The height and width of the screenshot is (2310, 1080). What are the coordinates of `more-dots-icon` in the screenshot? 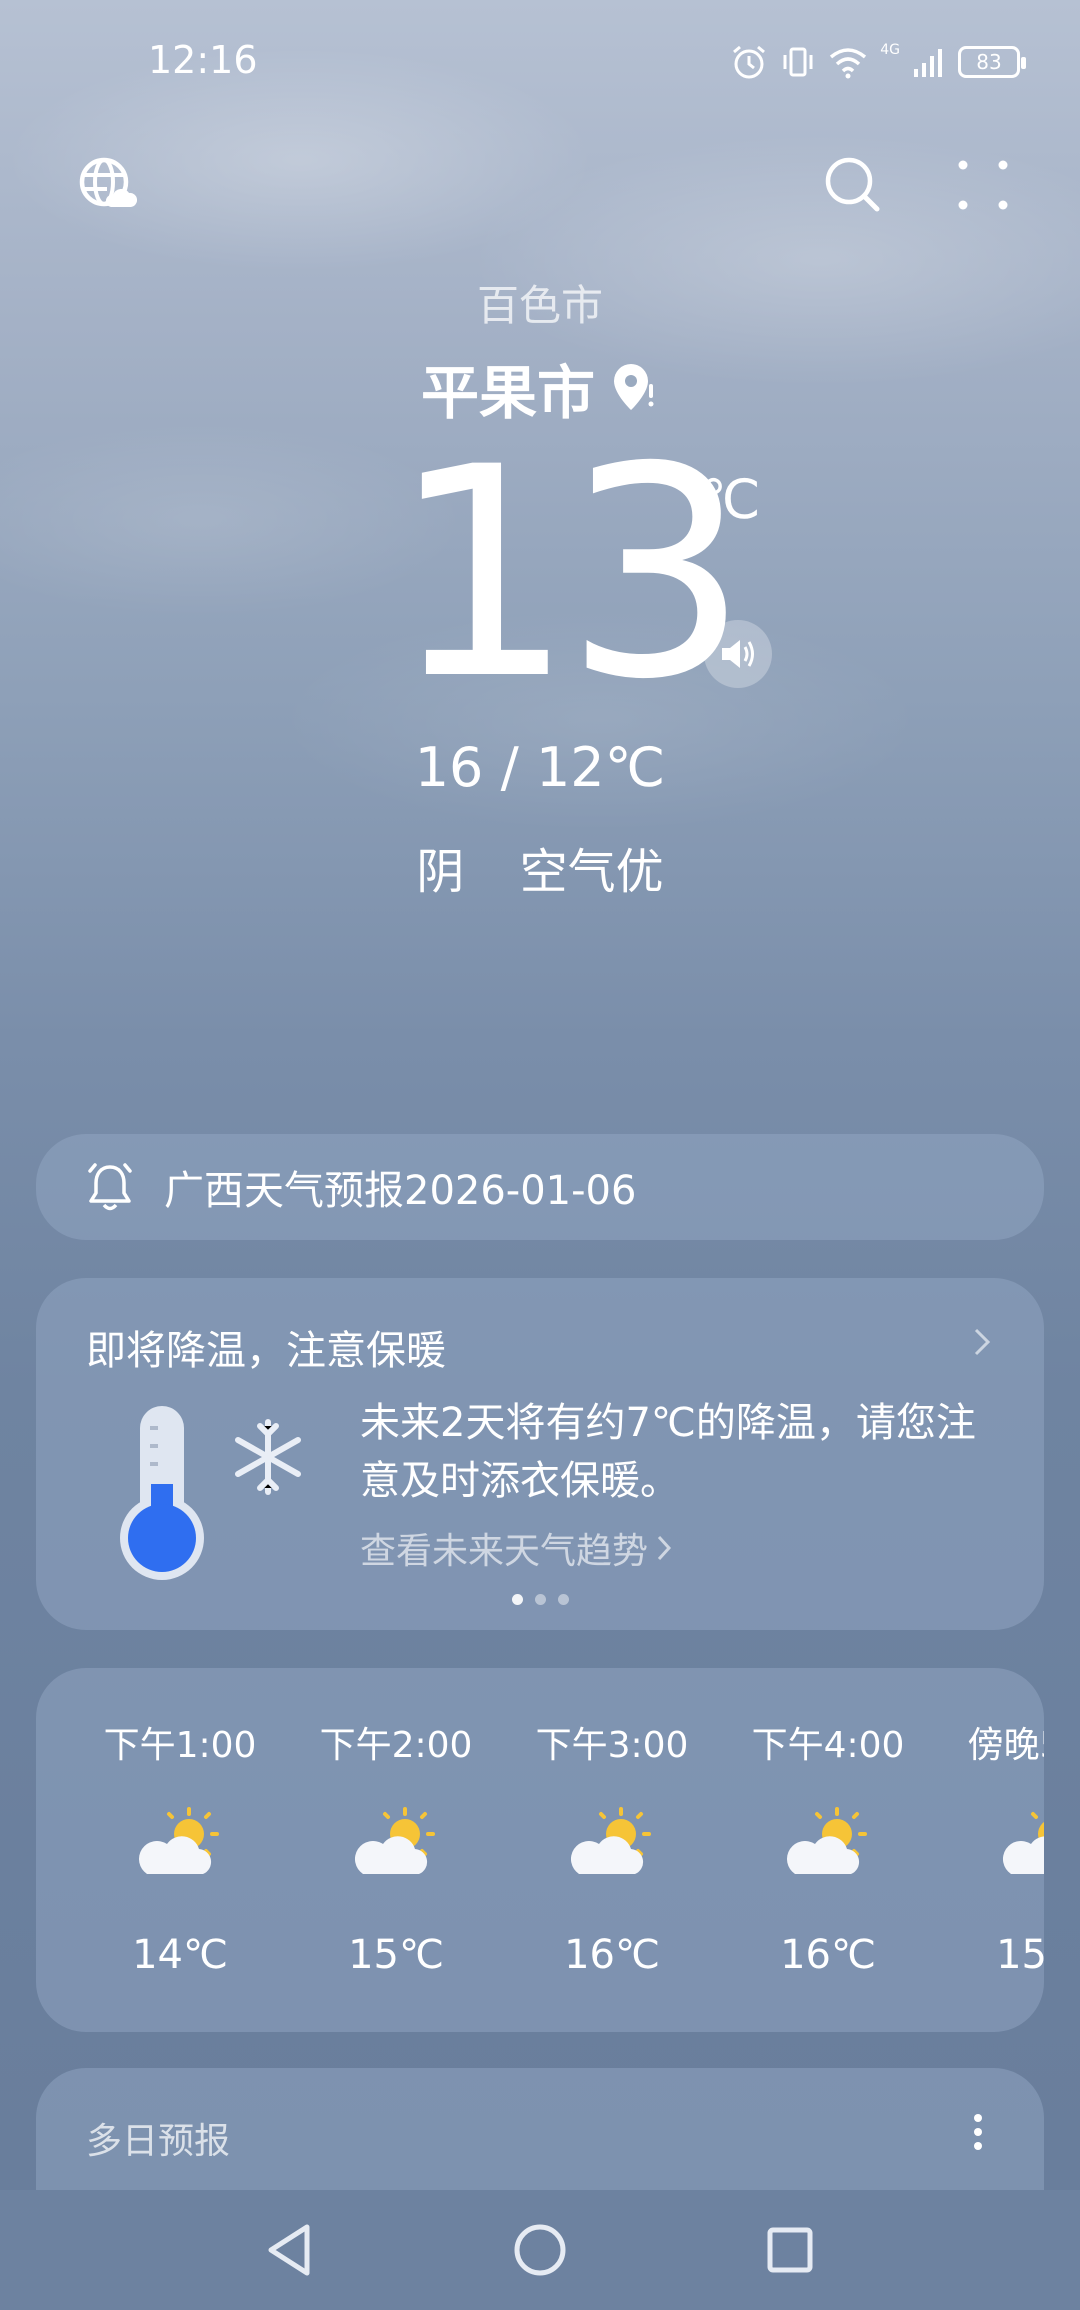 It's located at (983, 185).